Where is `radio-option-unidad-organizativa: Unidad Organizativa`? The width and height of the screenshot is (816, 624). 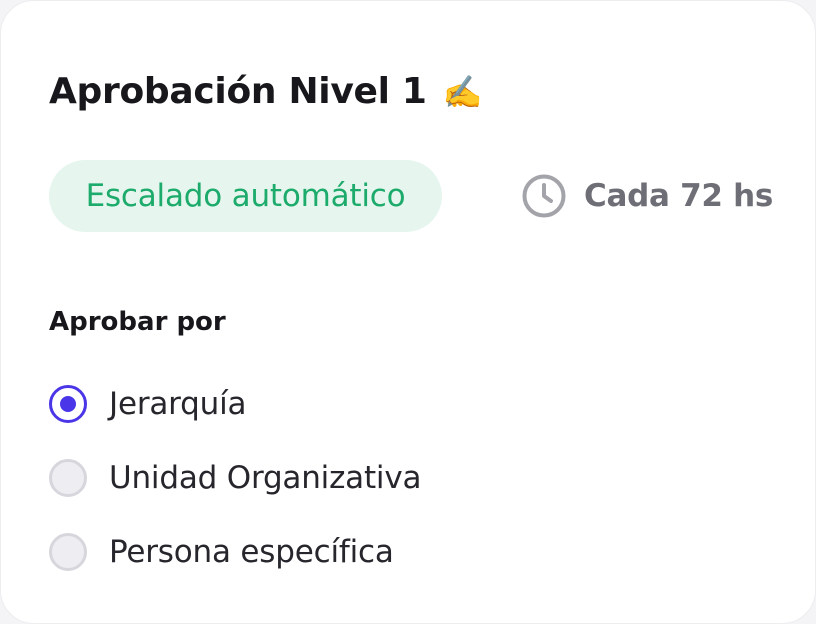
radio-option-unidad-organizativa: Unidad Organizativa is located at coordinates (349, 478).